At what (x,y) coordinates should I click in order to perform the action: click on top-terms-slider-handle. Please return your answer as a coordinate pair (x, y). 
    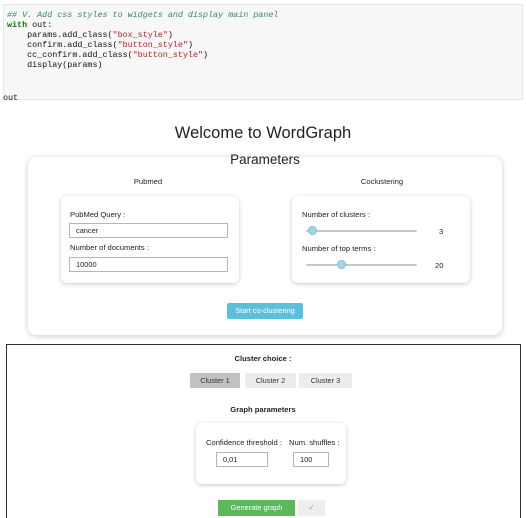
    Looking at the image, I should click on (341, 264).